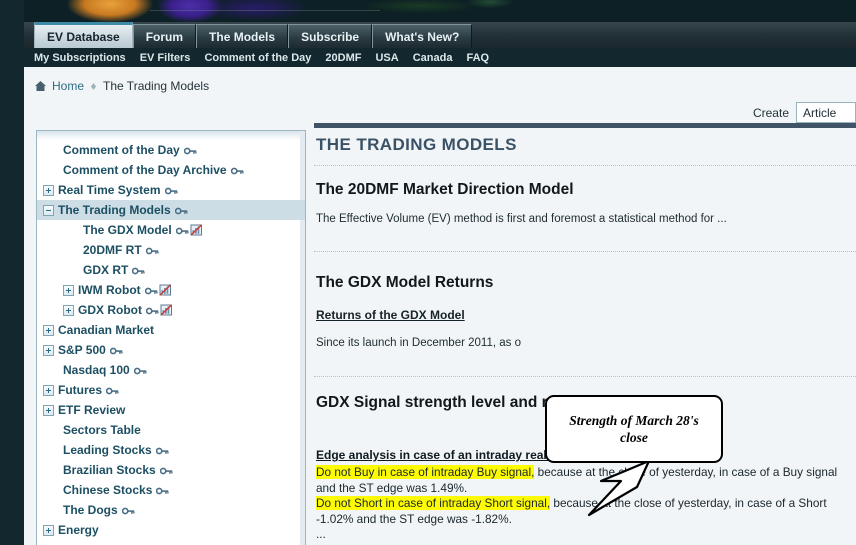 The height and width of the screenshot is (545, 856). Describe the element at coordinates (12, 11) in the screenshot. I see `banner-left-rail` at that location.